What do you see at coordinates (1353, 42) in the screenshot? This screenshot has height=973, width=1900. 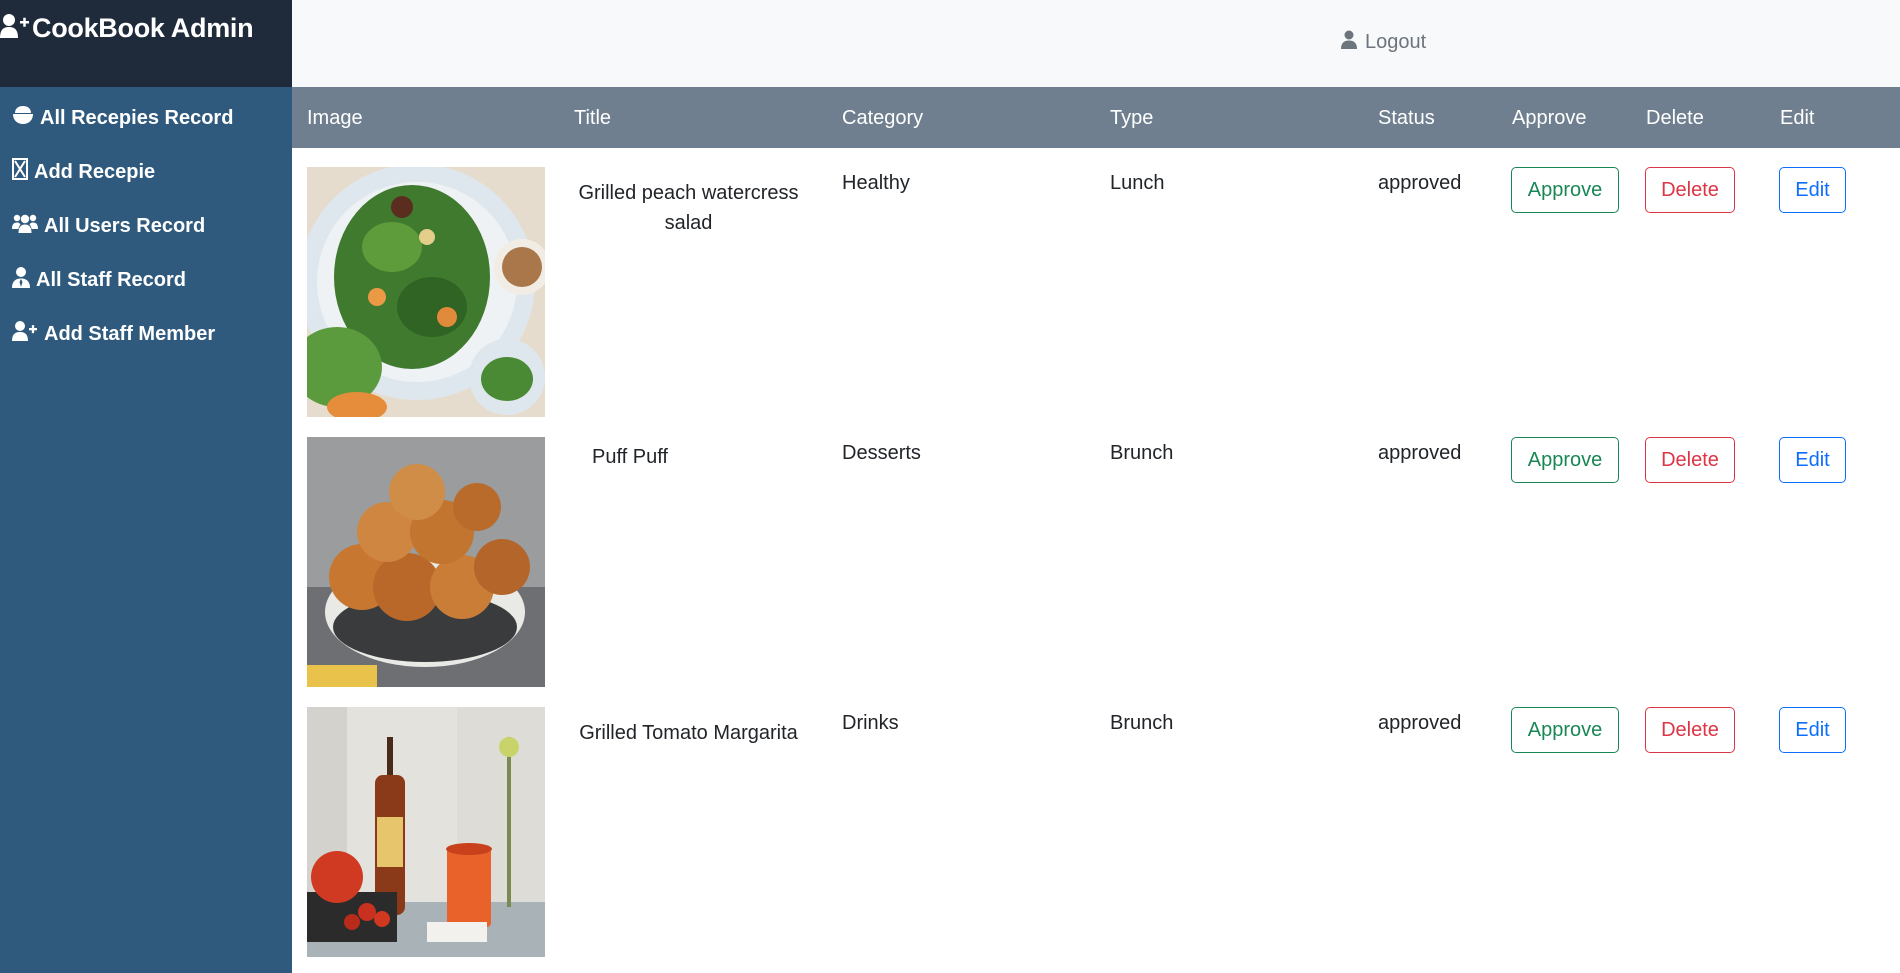 I see `user-icon` at bounding box center [1353, 42].